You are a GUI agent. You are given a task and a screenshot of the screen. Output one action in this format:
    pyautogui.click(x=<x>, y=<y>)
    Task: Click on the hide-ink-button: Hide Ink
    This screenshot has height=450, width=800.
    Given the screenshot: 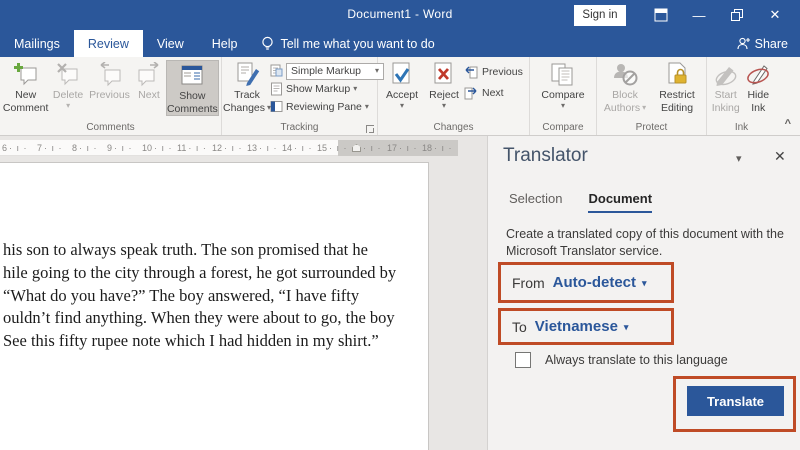 What is the action you would take?
    pyautogui.click(x=758, y=87)
    